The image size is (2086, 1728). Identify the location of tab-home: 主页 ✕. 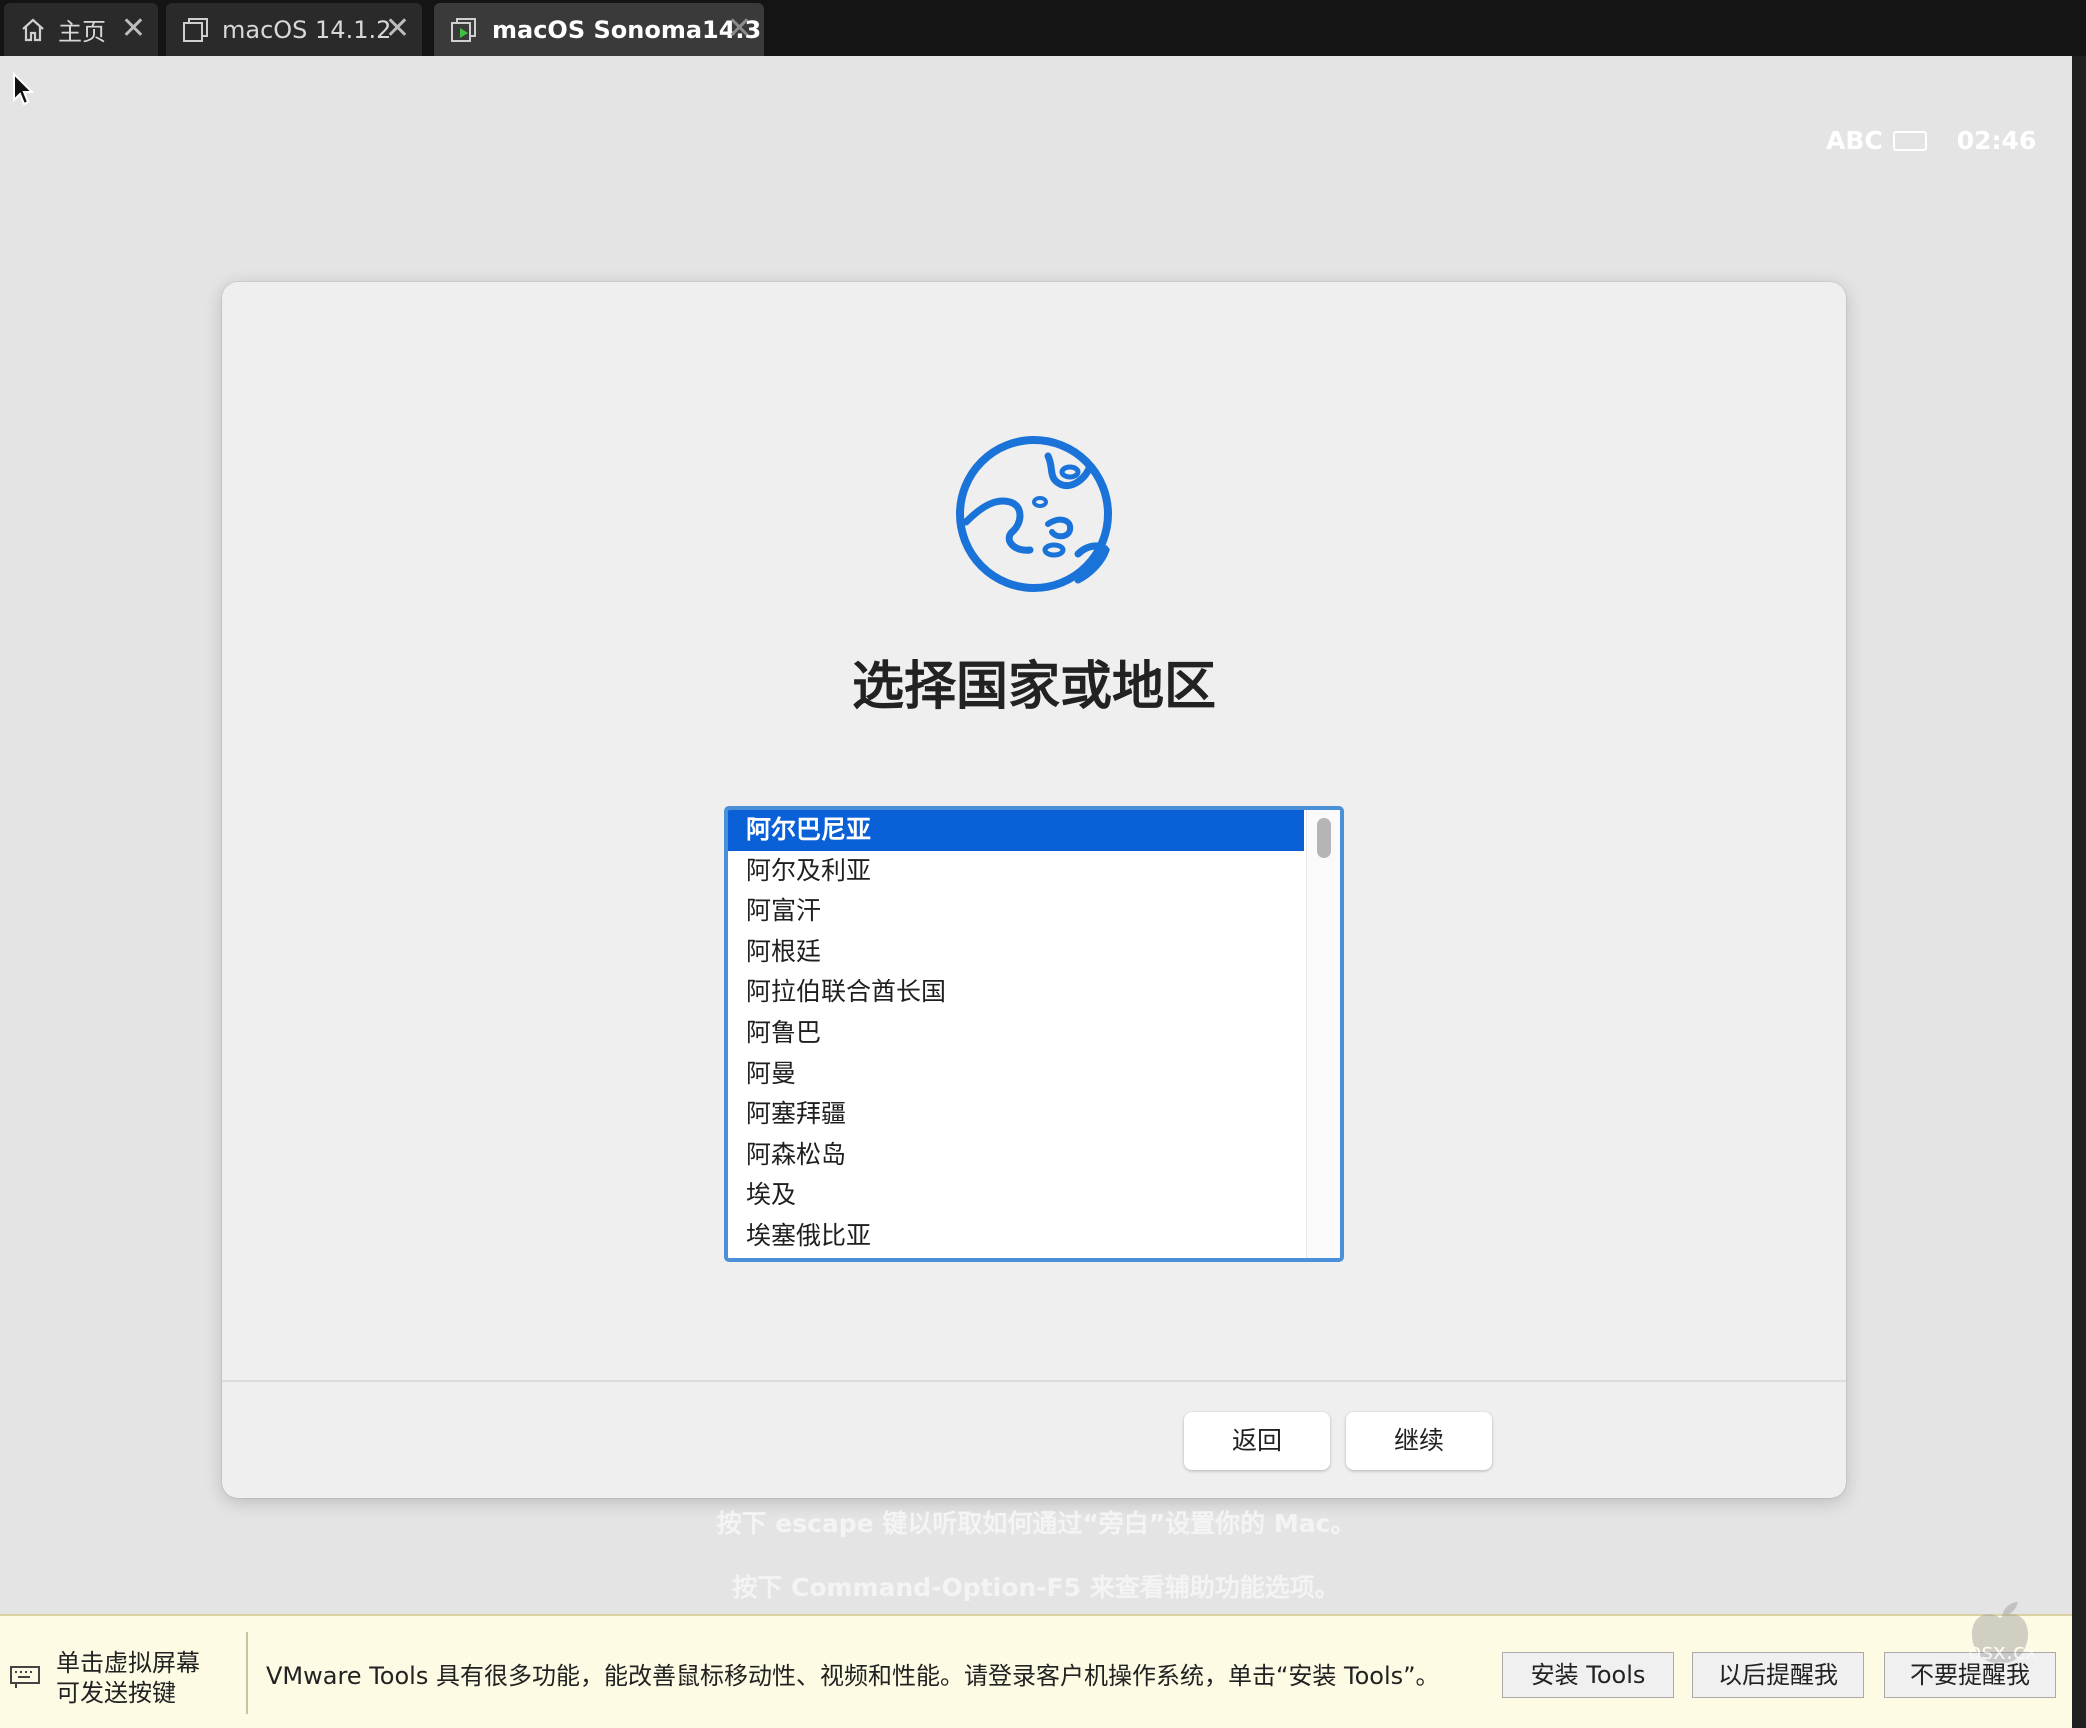
(81, 29).